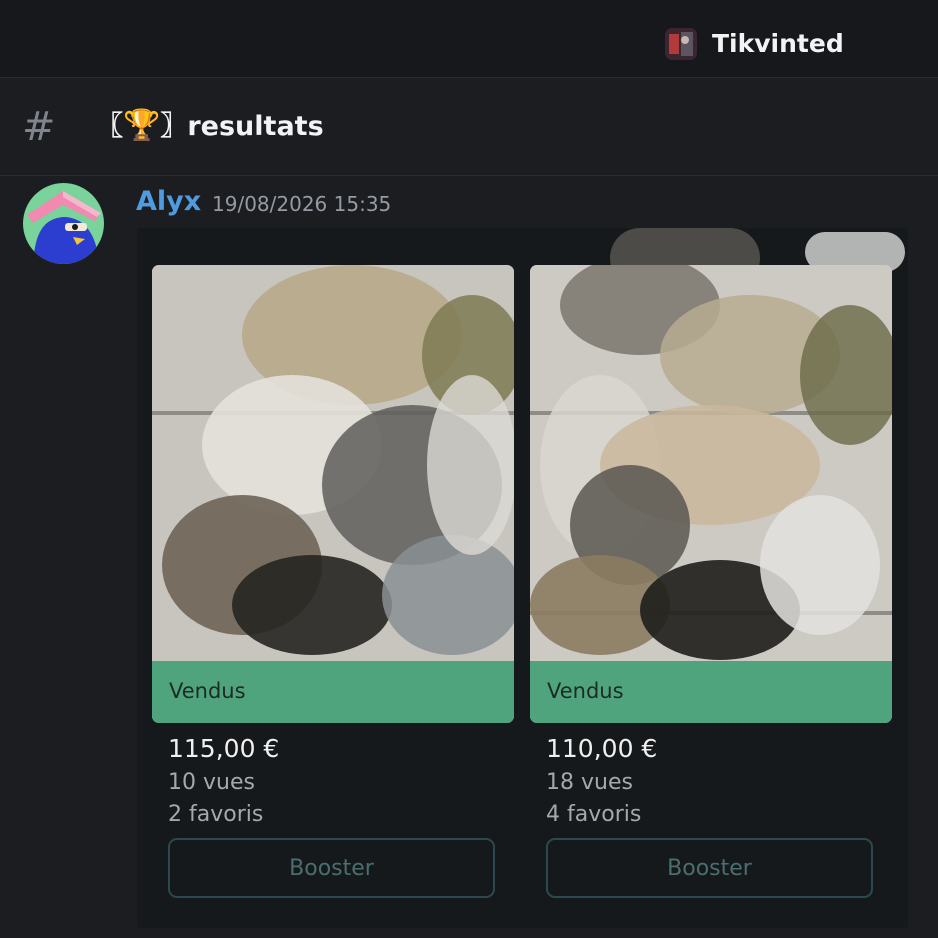 This screenshot has height=938, width=938. I want to click on message-timestamp: 19/08/2026 15:35, so click(302, 204).